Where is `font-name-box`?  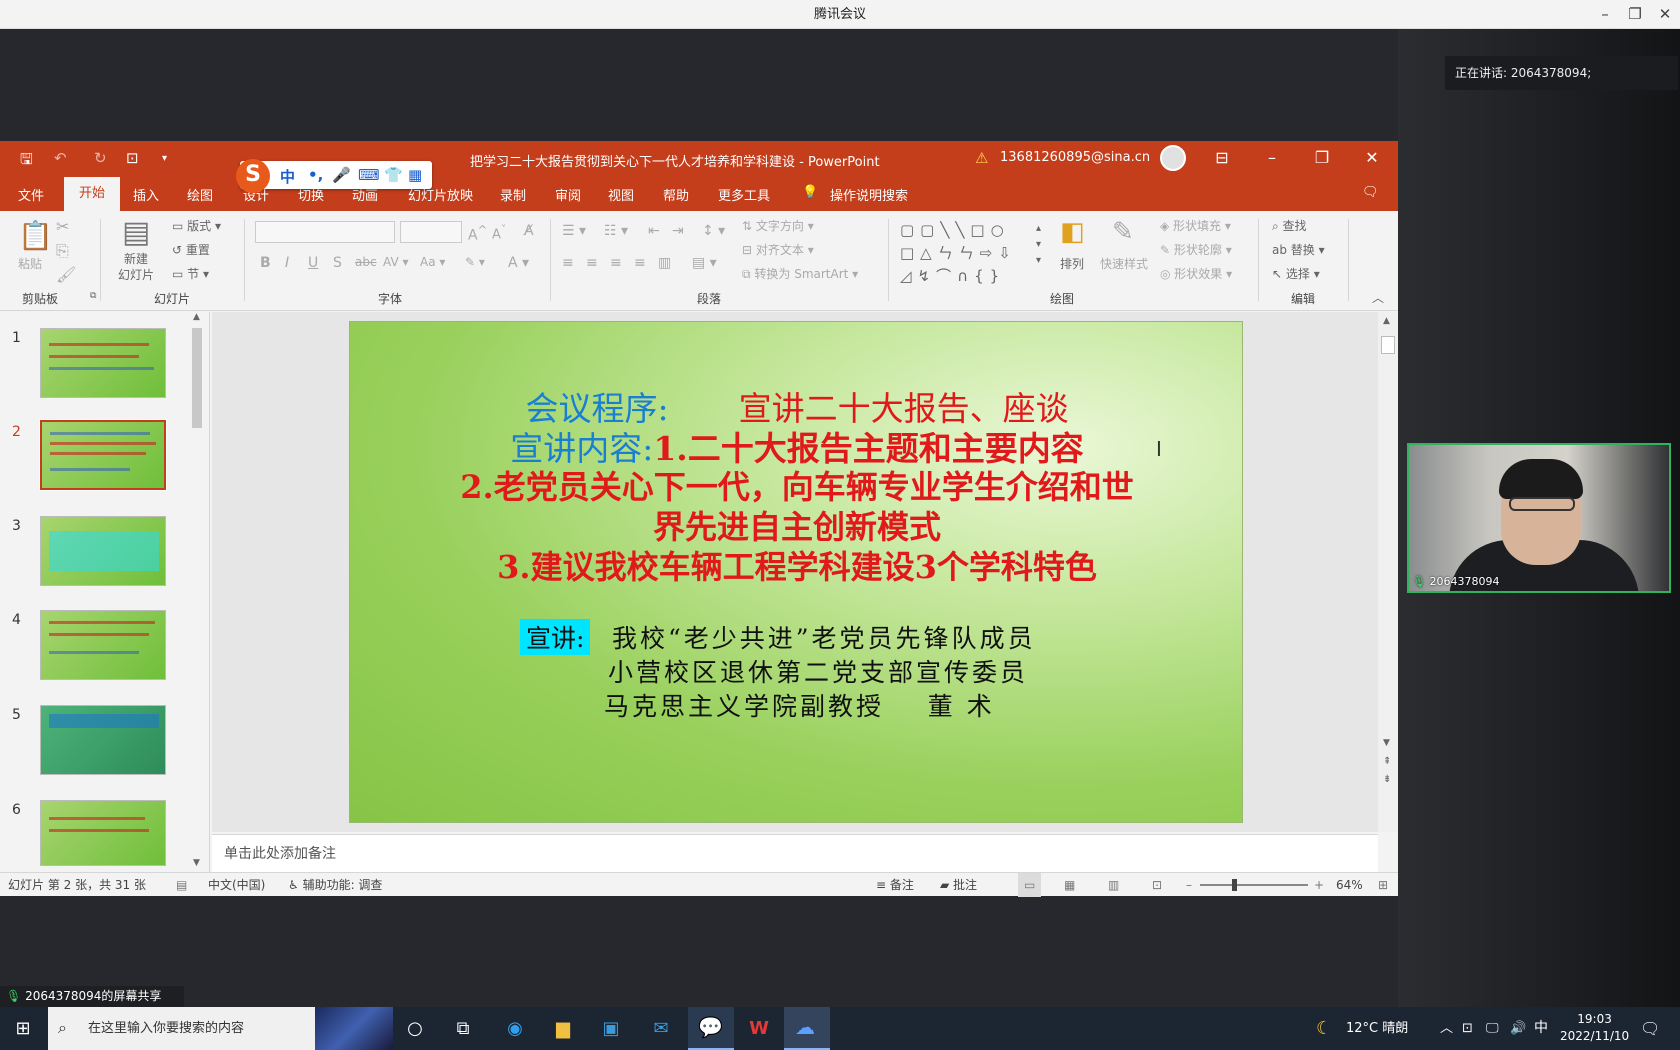
font-name-box is located at coordinates (325, 232).